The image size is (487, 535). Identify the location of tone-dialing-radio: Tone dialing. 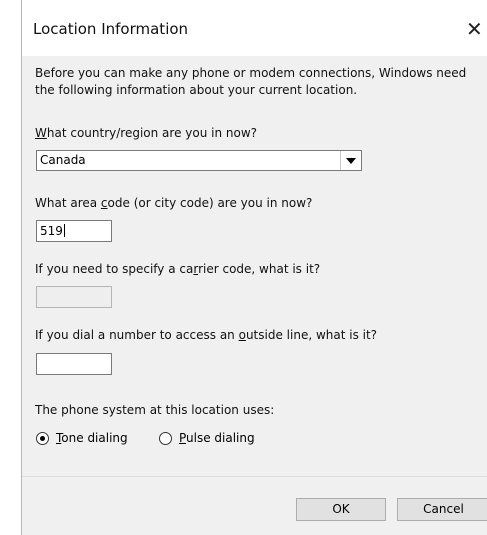
(82, 438).